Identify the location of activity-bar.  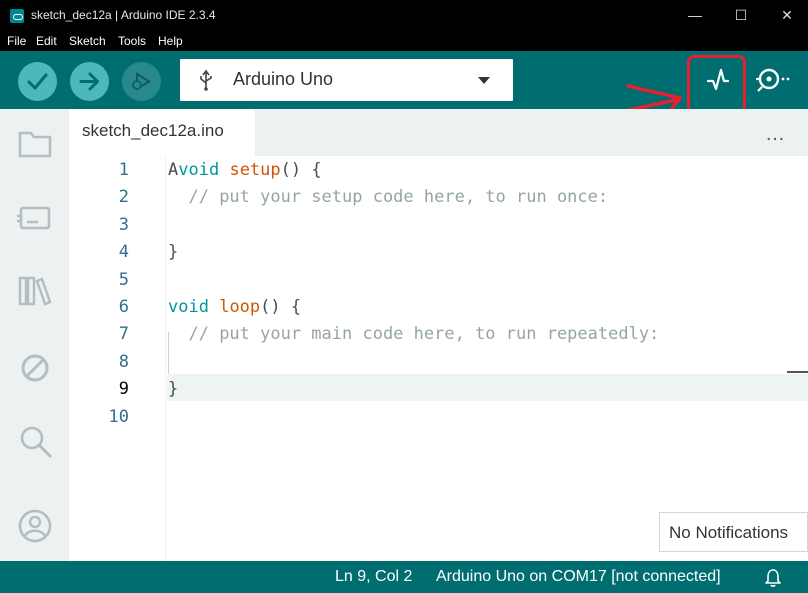
(34, 335).